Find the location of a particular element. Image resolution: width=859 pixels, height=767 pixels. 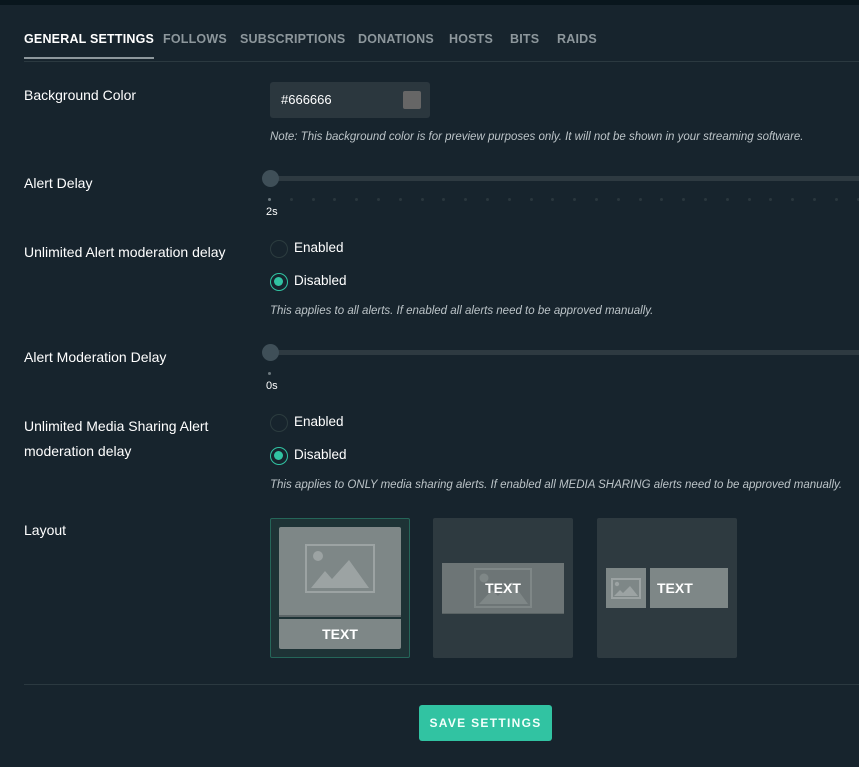

alert-moderation-delay-slider is located at coordinates (560, 353).